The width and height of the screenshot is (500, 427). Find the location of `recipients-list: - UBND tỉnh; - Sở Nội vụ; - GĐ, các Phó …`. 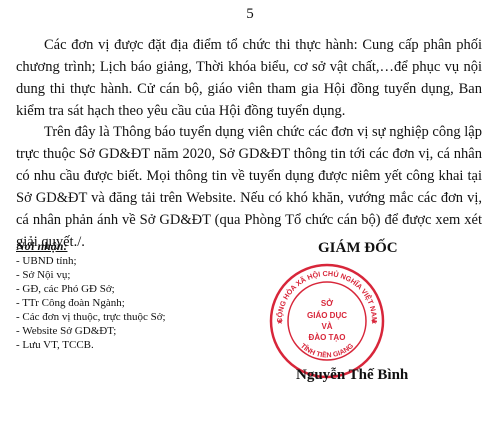

recipients-list: - UBND tỉnh; - Sở Nội vụ; - GĐ, các Phó … is located at coordinates (111, 303).